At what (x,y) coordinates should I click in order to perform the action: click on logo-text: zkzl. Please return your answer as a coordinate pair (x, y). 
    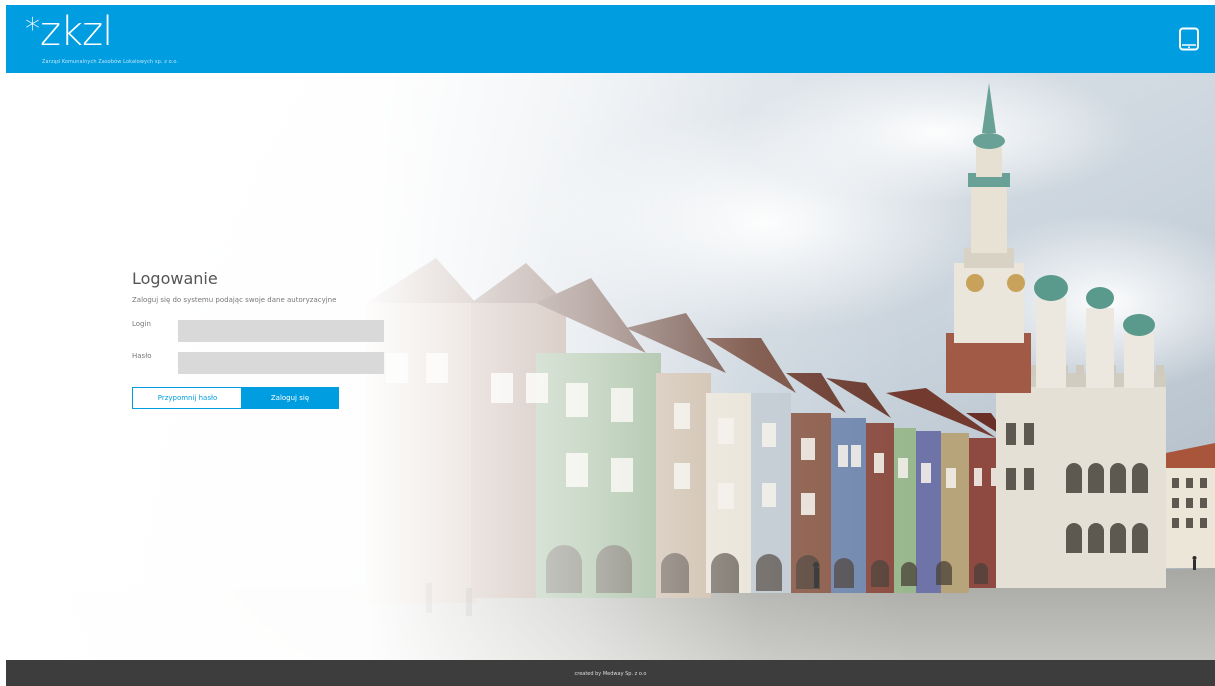
    Looking at the image, I should click on (76, 32).